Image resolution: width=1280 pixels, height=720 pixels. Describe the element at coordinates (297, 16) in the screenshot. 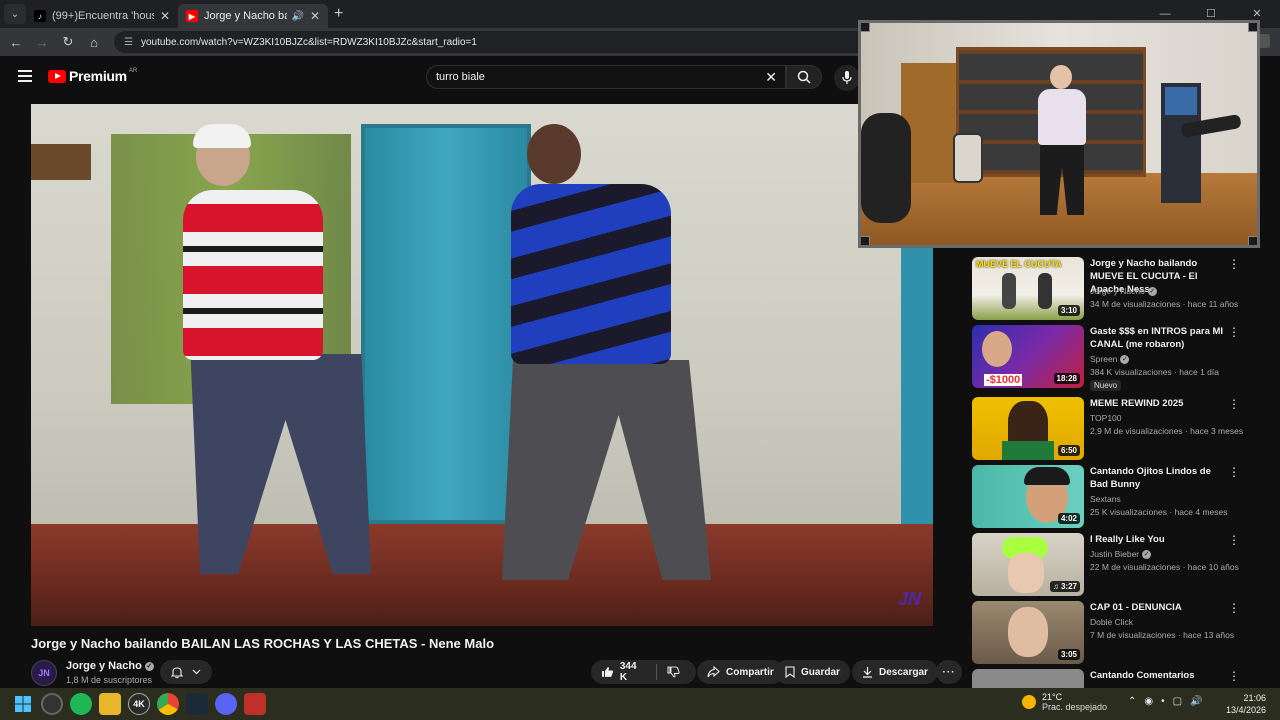

I see `speaker-icon: 🔊` at that location.